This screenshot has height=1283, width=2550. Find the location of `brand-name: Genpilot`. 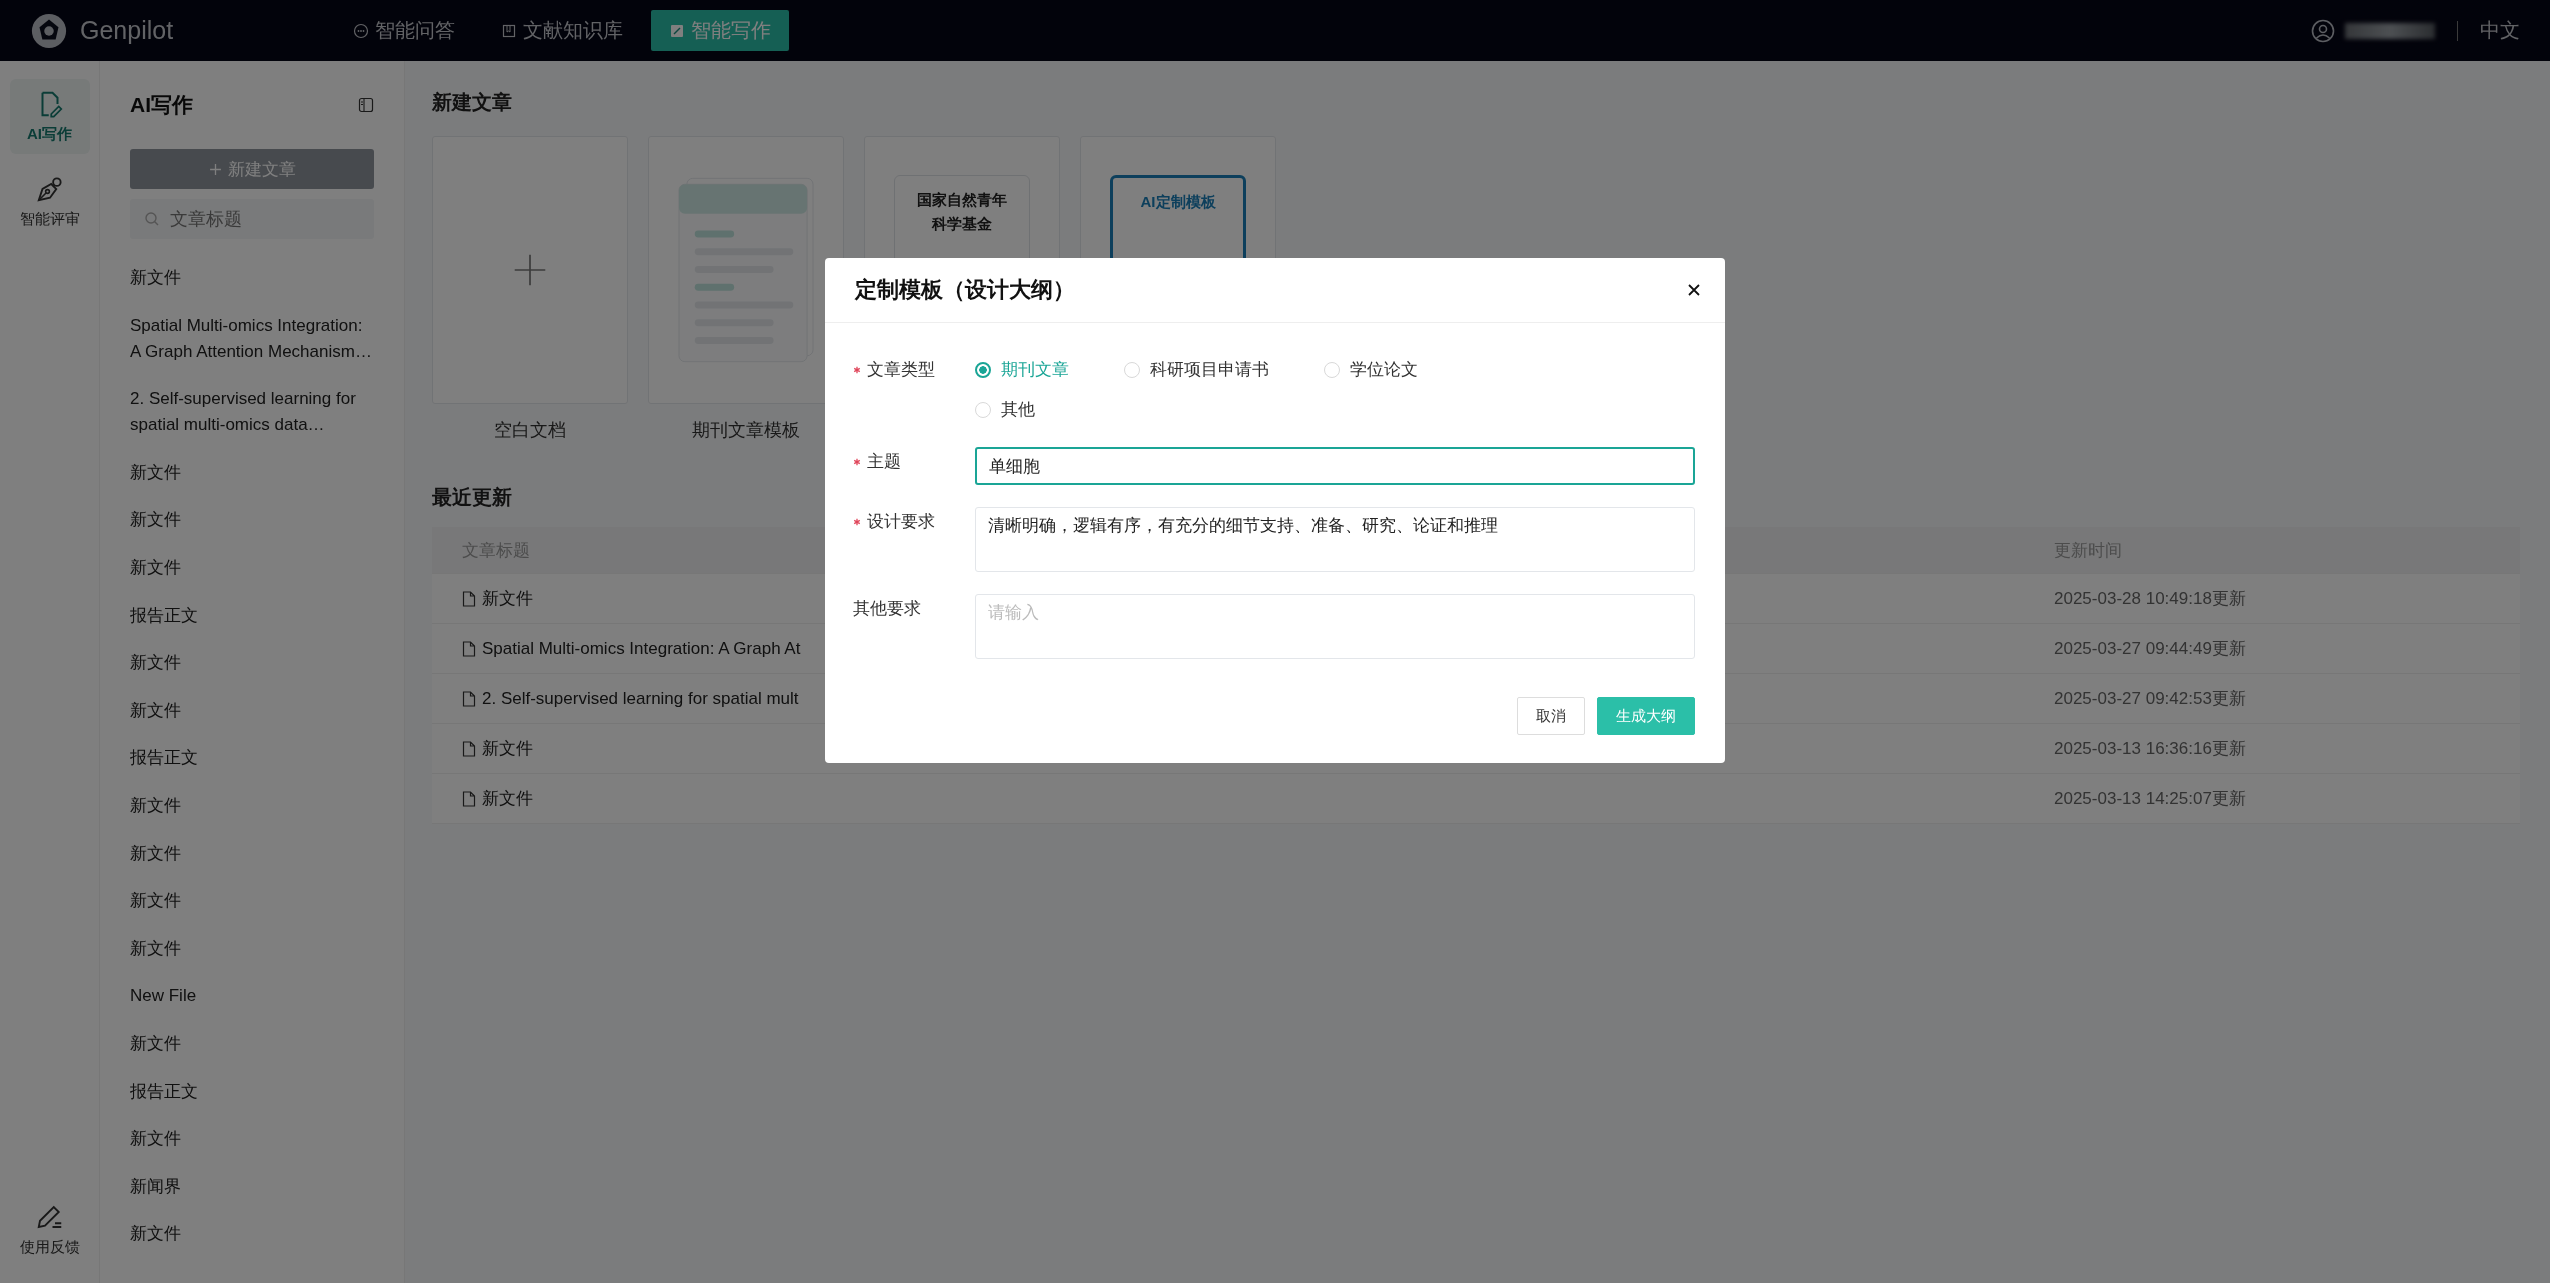

brand-name: Genpilot is located at coordinates (127, 30).